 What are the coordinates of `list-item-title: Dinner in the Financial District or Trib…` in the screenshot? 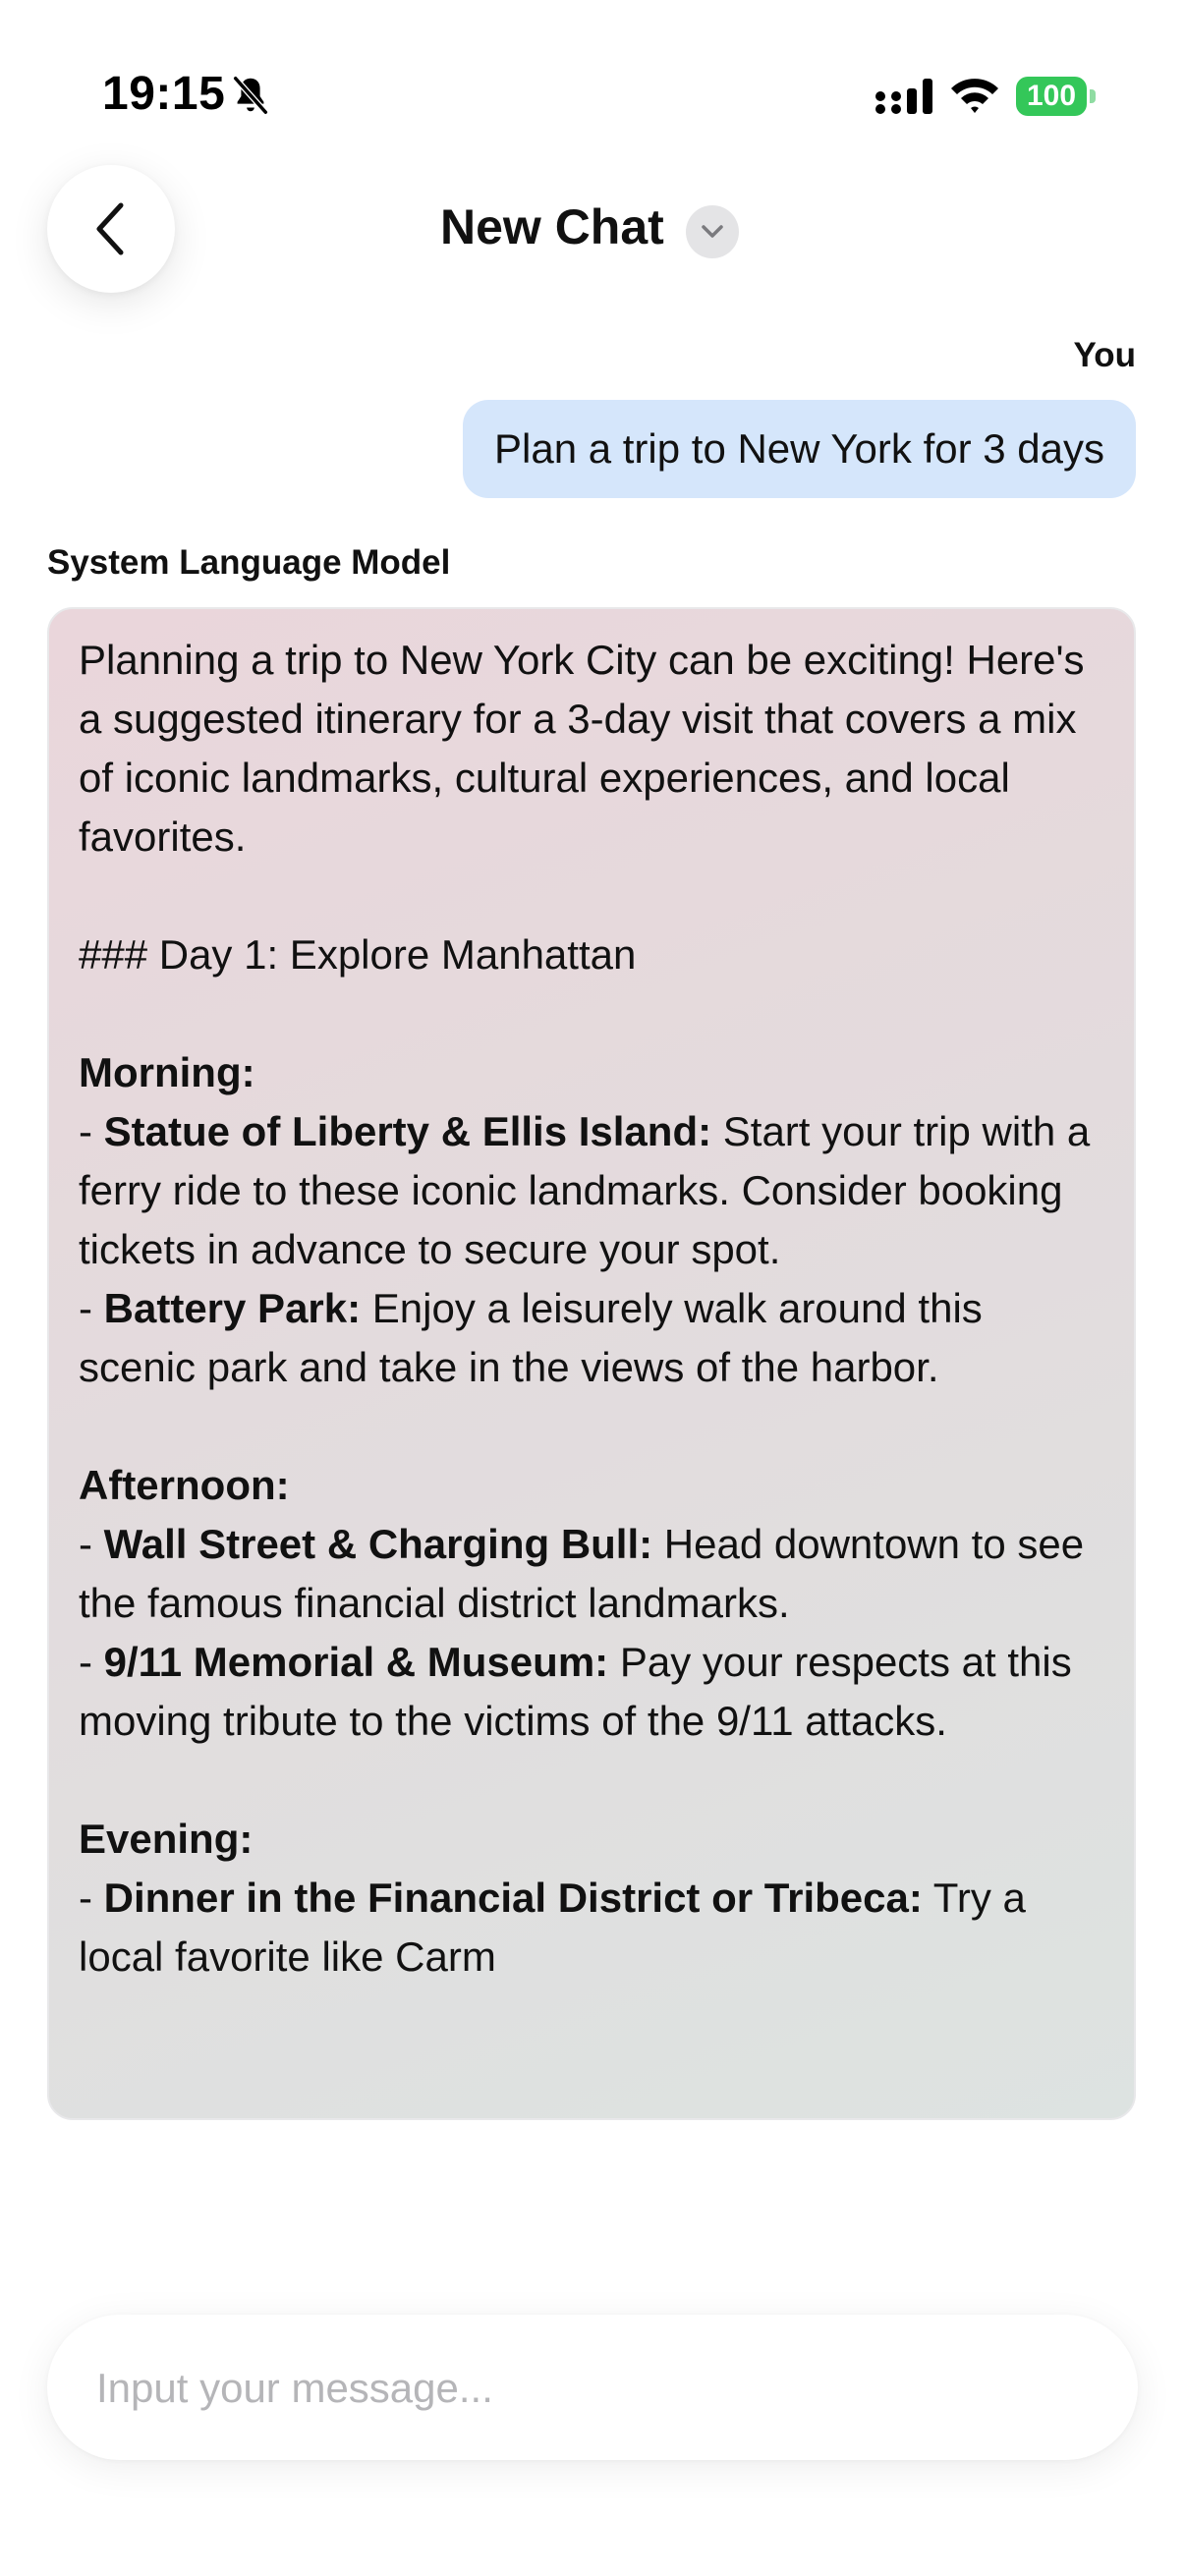 It's located at (513, 1898).